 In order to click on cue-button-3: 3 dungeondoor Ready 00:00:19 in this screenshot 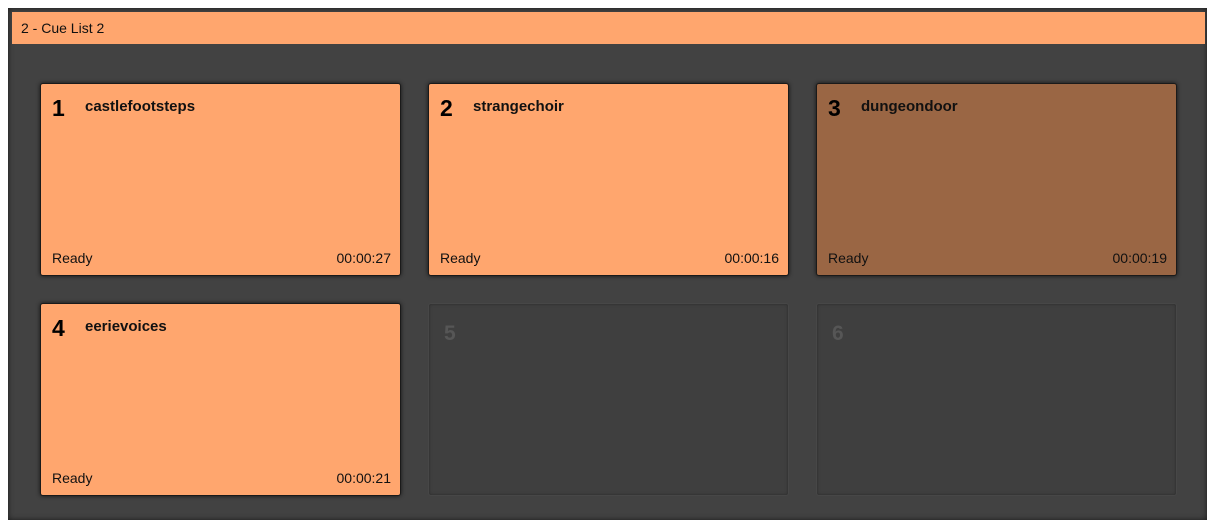, I will do `click(996, 179)`.